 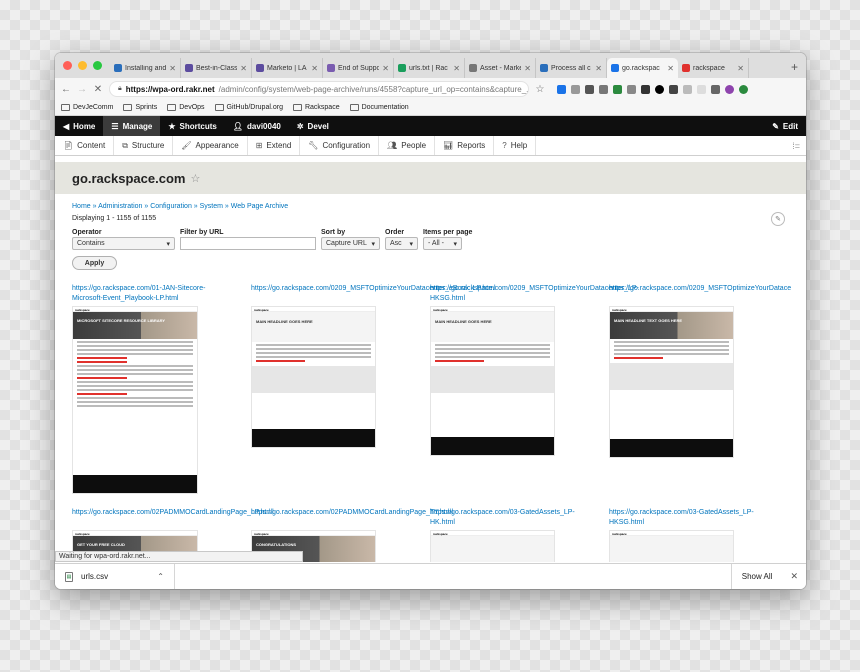 I want to click on close-icon: ✕, so click(x=794, y=576).